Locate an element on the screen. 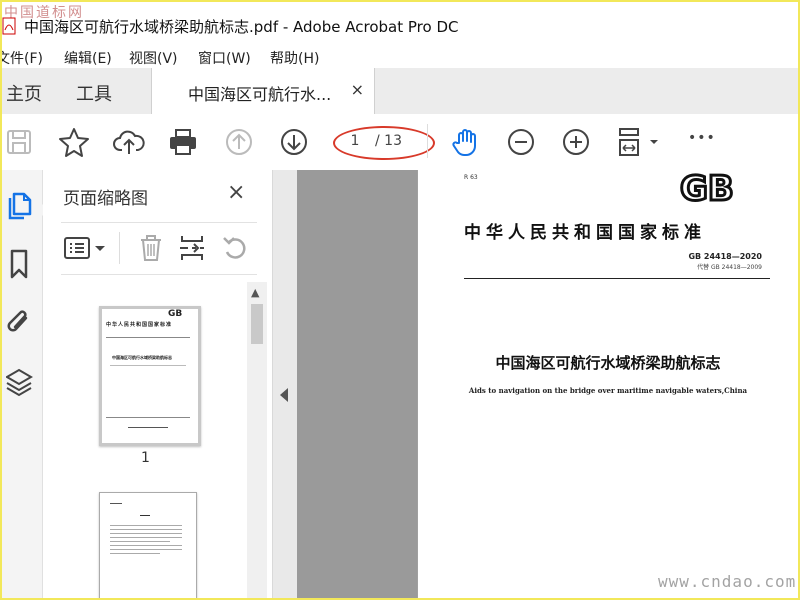  rail-layers is located at coordinates (19, 382).